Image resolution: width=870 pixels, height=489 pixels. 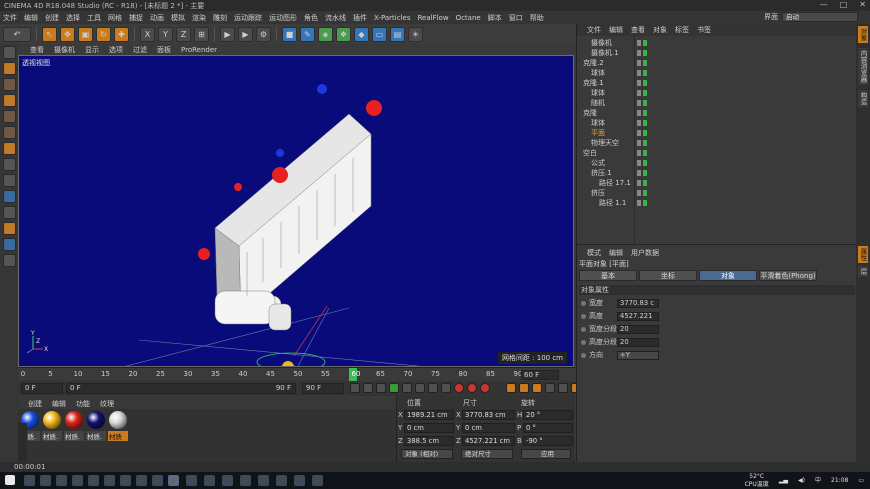 I want to click on material-menu-create: 创建, so click(x=35, y=404).